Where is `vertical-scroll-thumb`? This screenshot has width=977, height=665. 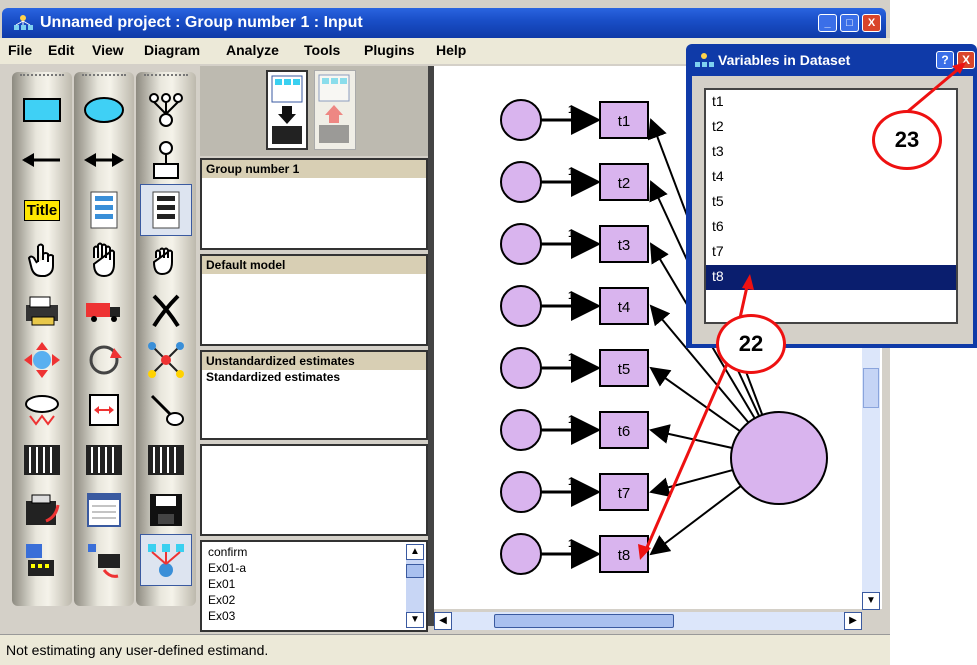
vertical-scroll-thumb is located at coordinates (871, 388).